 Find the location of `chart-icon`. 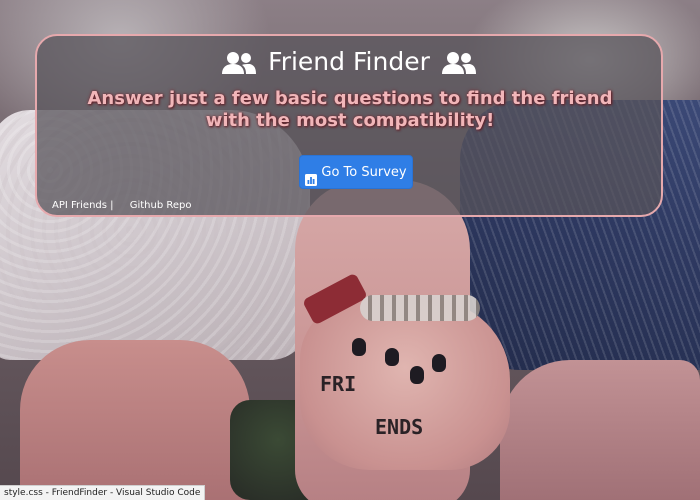

chart-icon is located at coordinates (311, 176).